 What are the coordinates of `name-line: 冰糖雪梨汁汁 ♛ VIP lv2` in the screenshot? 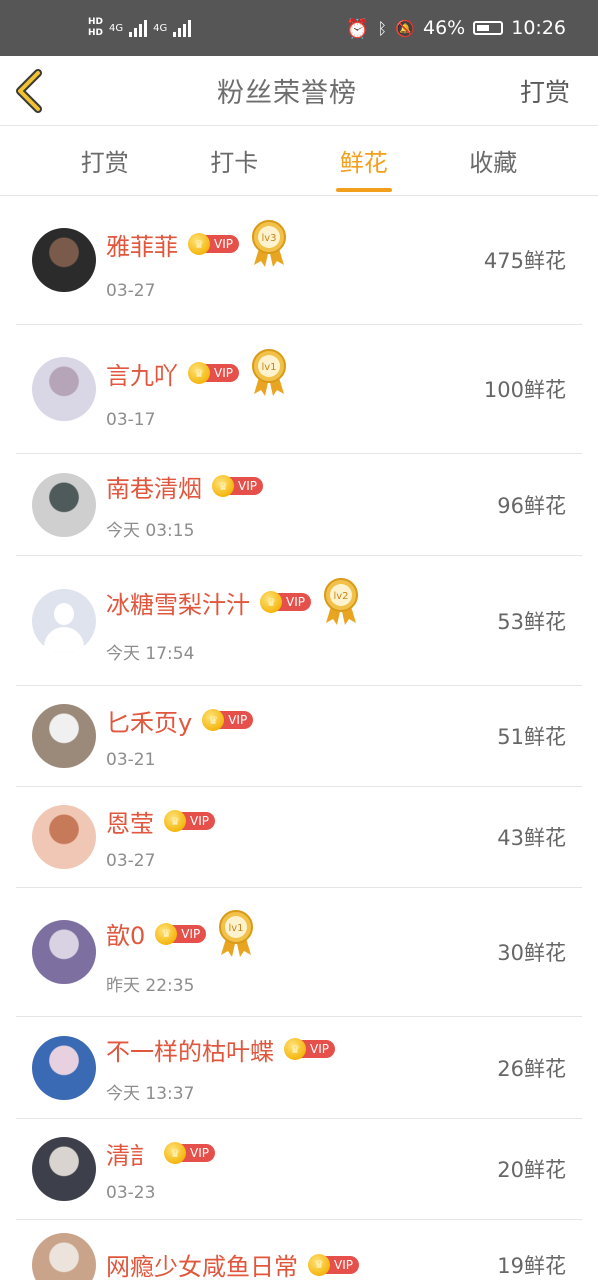 It's located at (301, 602).